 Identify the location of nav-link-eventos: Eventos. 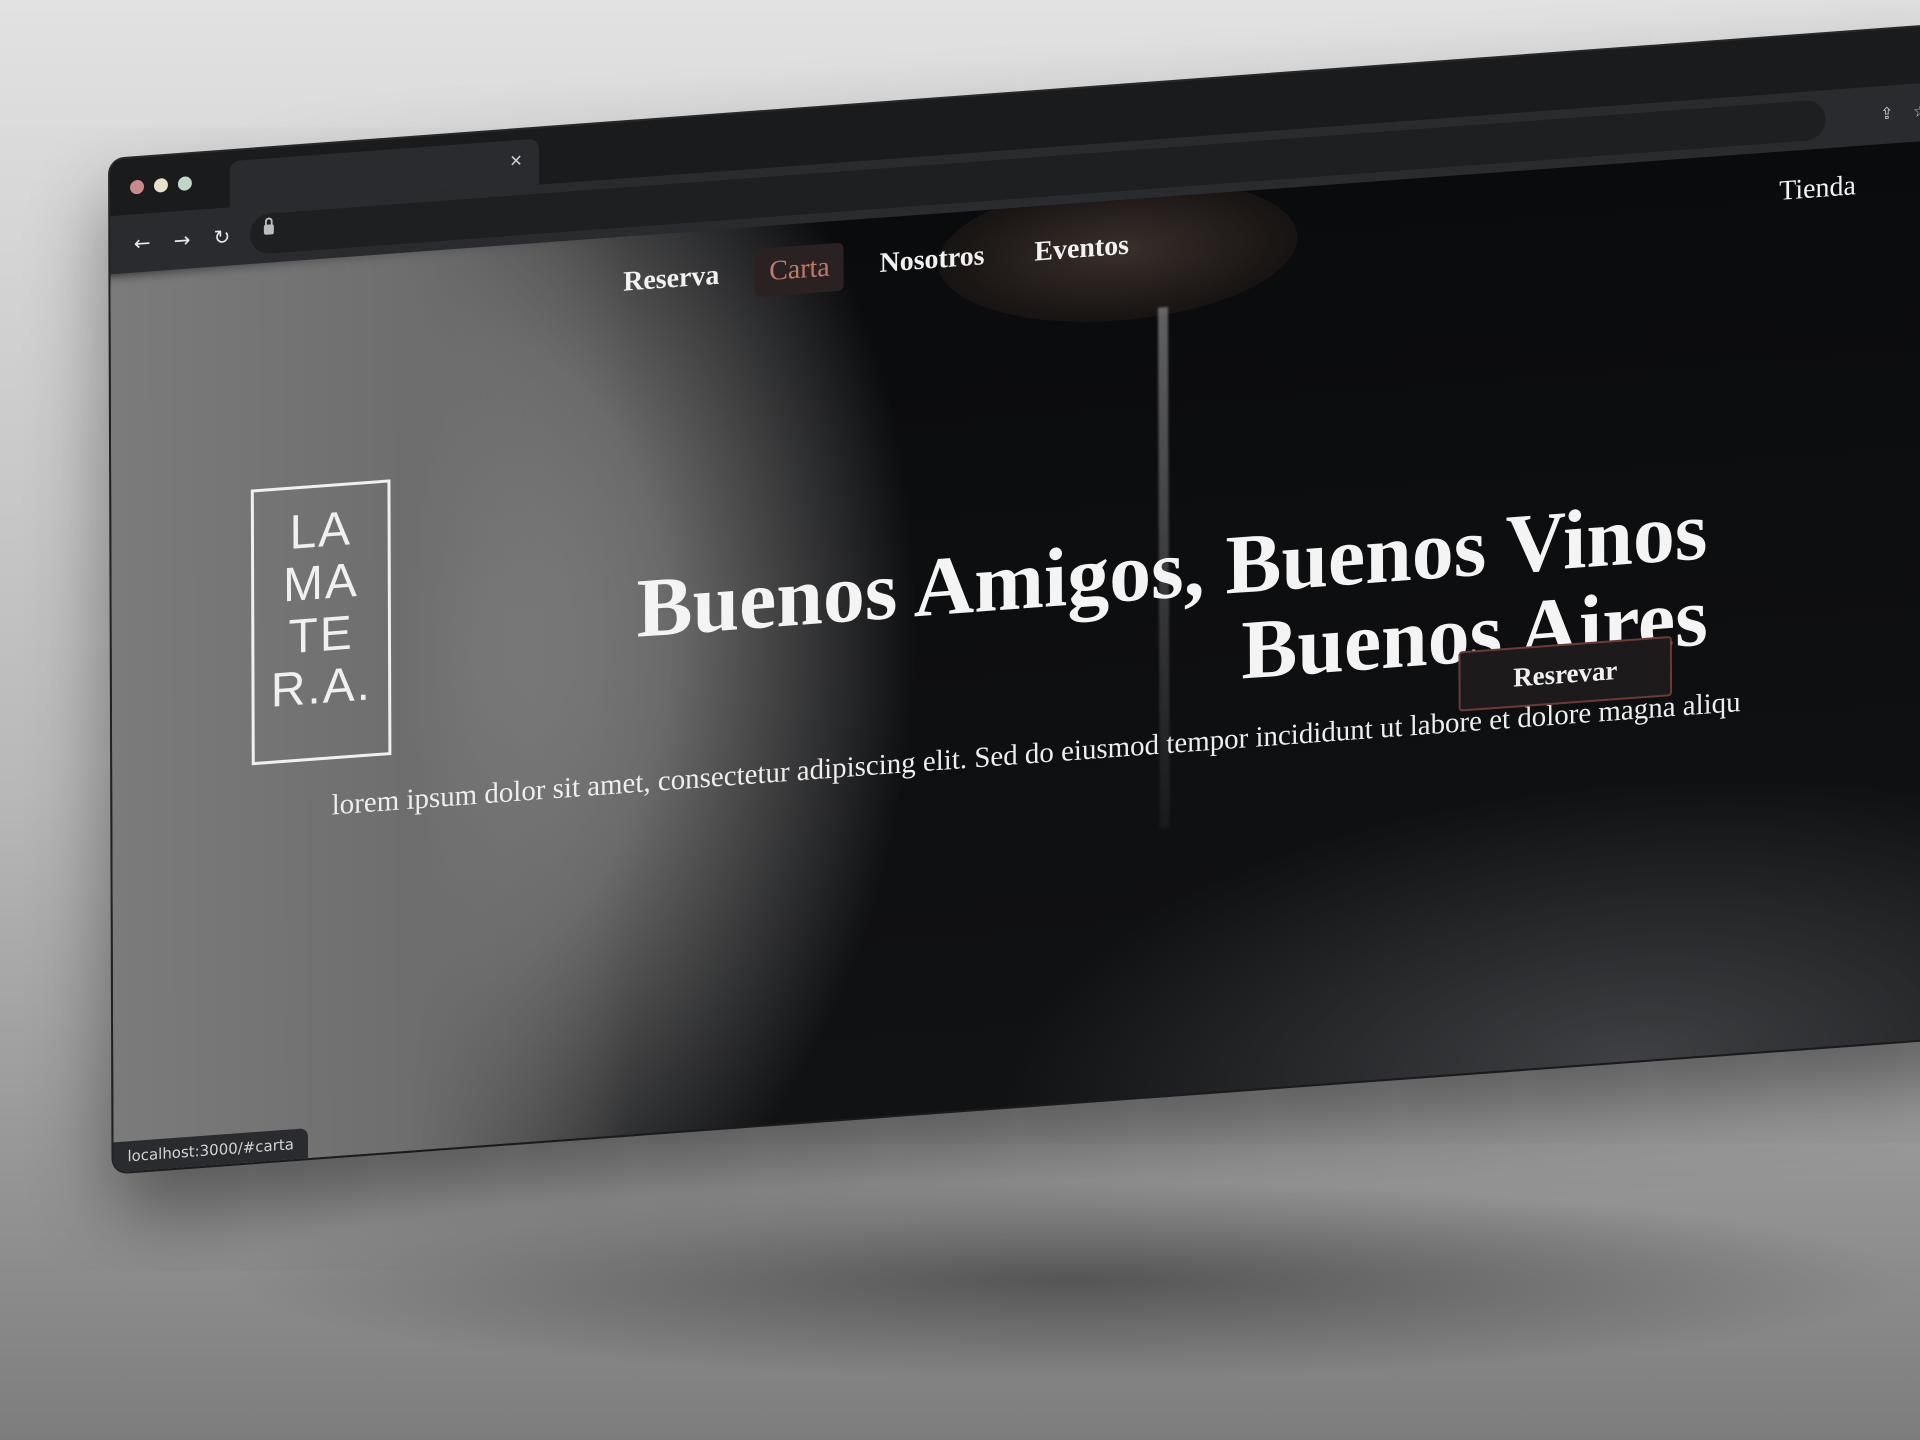
(1081, 249).